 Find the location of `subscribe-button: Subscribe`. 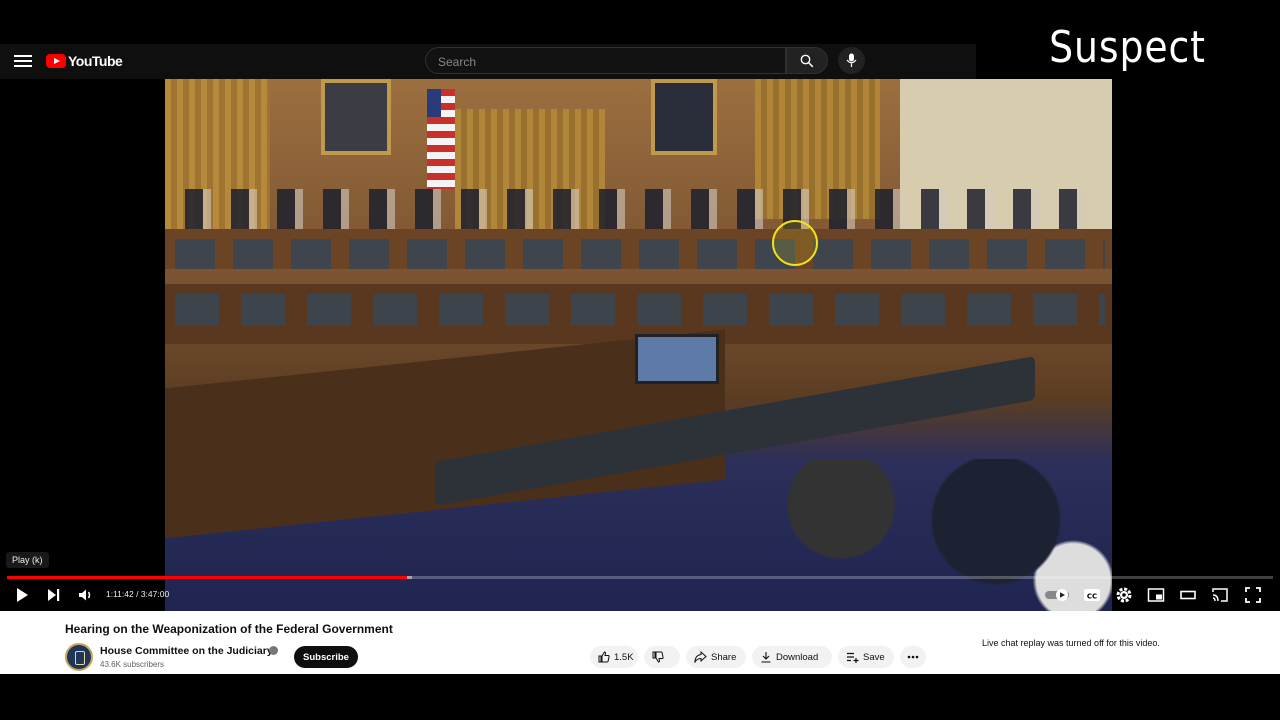

subscribe-button: Subscribe is located at coordinates (326, 657).